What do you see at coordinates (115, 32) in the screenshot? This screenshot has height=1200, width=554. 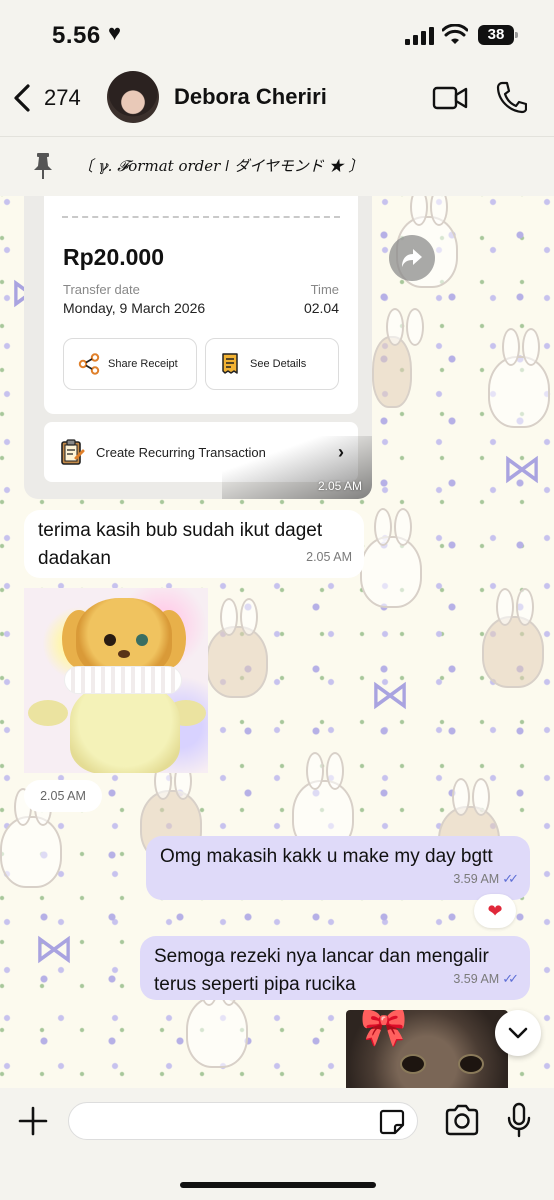 I see `heart-icon: ♥` at bounding box center [115, 32].